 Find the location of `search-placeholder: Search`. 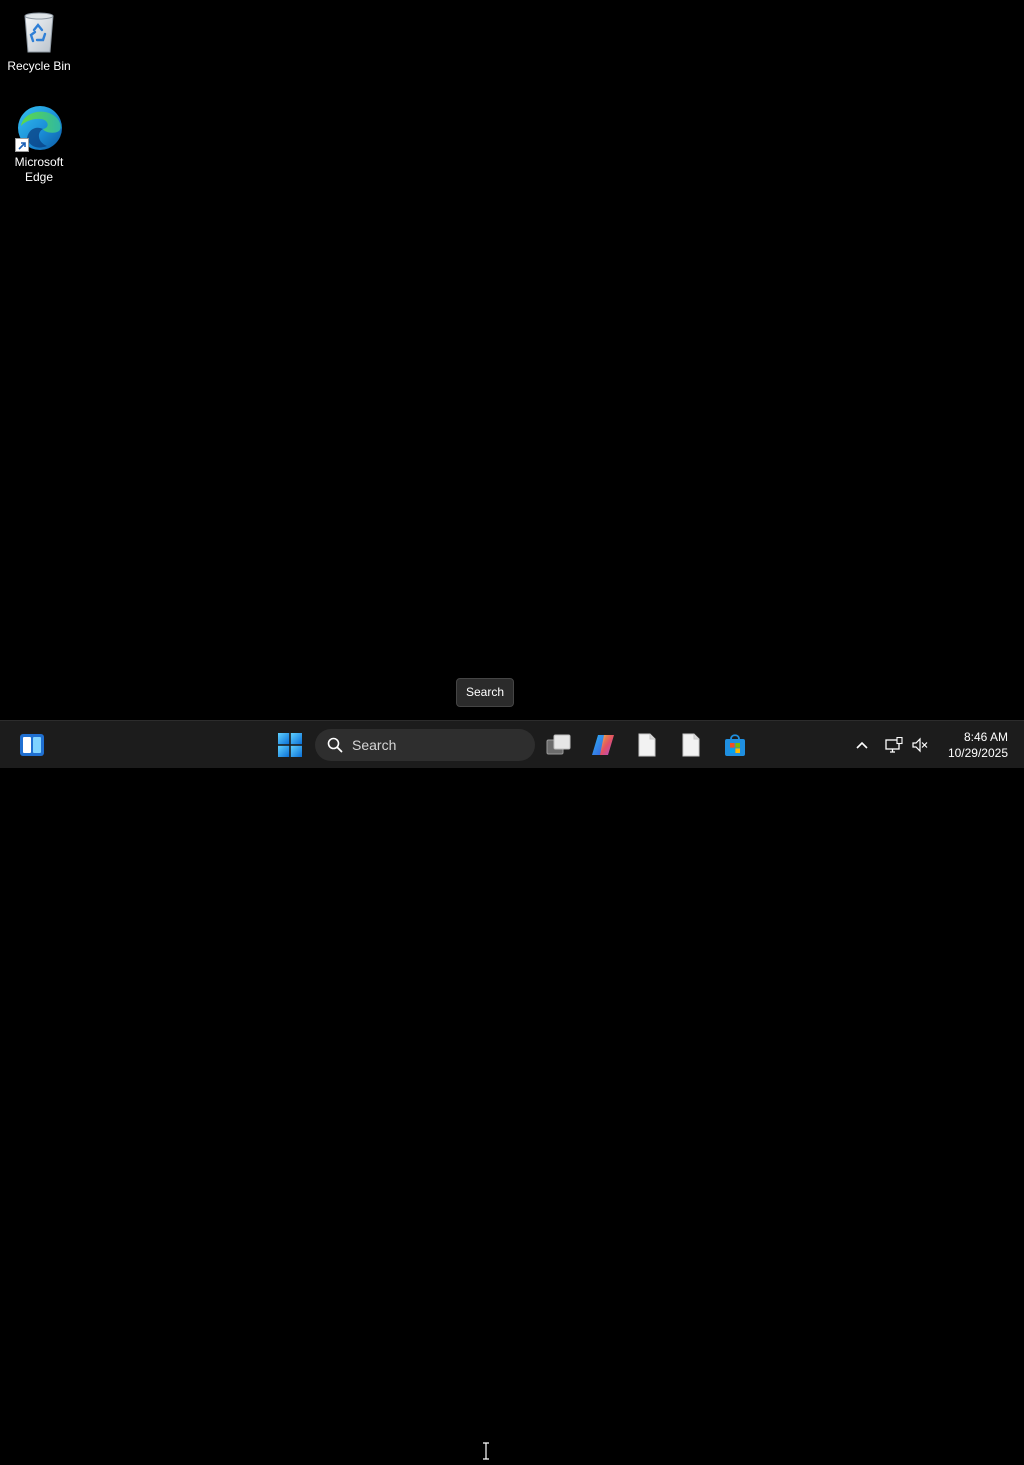

search-placeholder: Search is located at coordinates (374, 745).